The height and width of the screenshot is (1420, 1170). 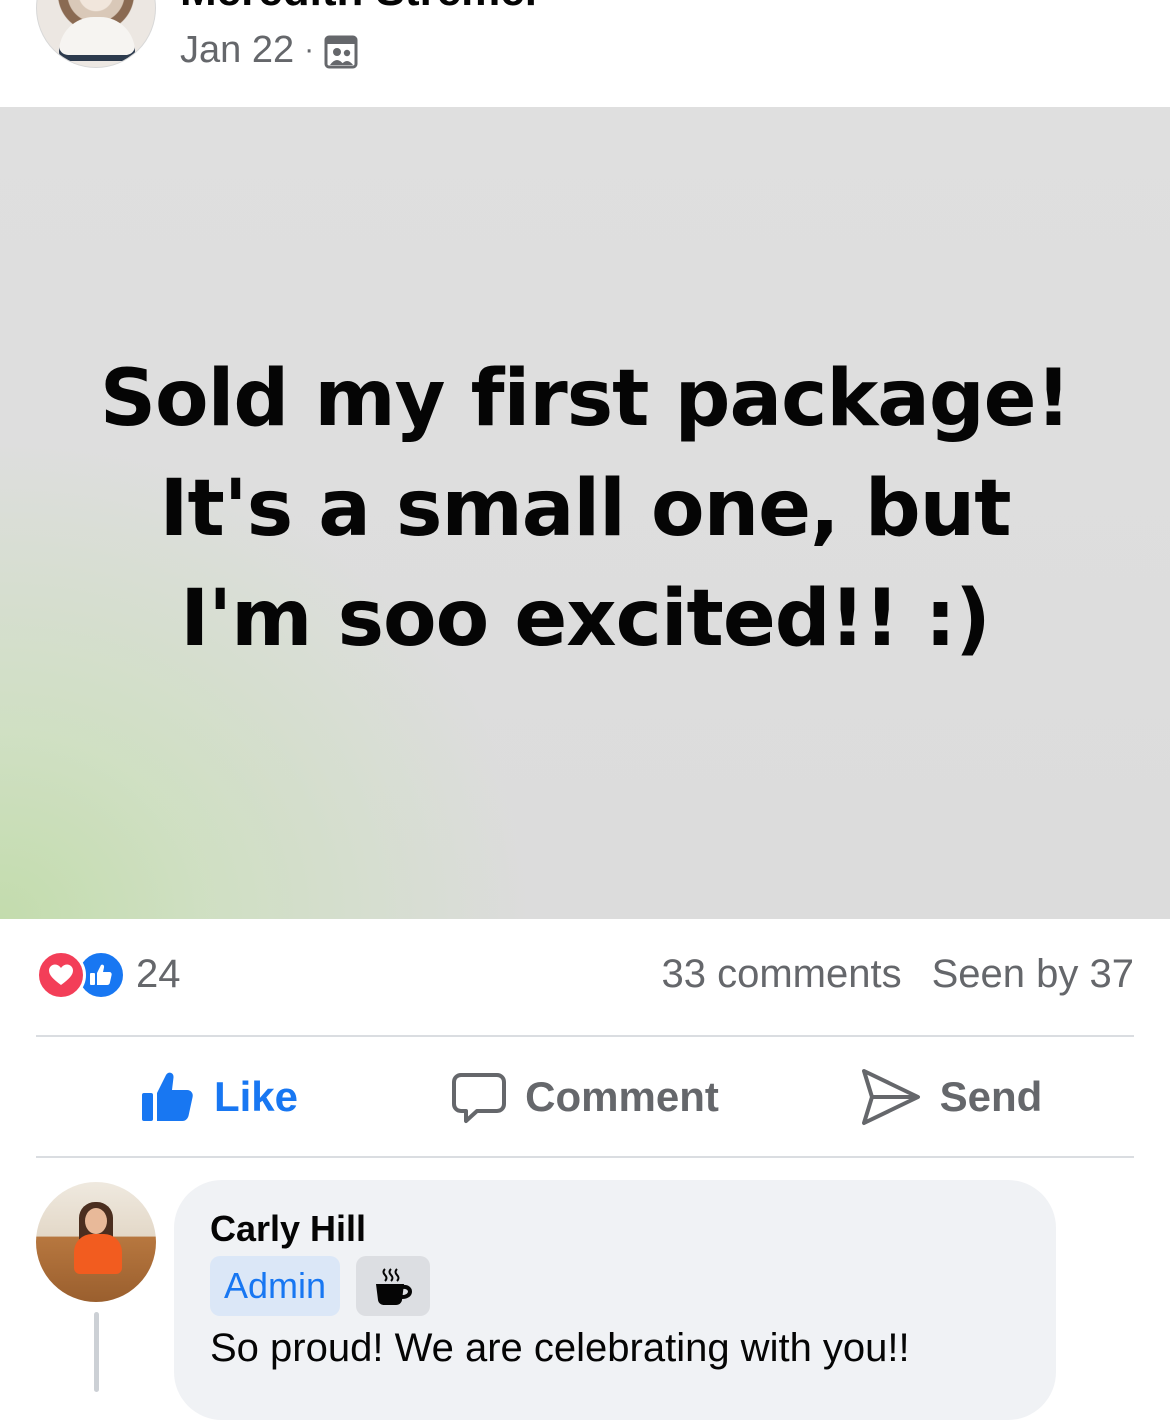 I want to click on commenter-name: Carly Hill, so click(x=615, y=1229).